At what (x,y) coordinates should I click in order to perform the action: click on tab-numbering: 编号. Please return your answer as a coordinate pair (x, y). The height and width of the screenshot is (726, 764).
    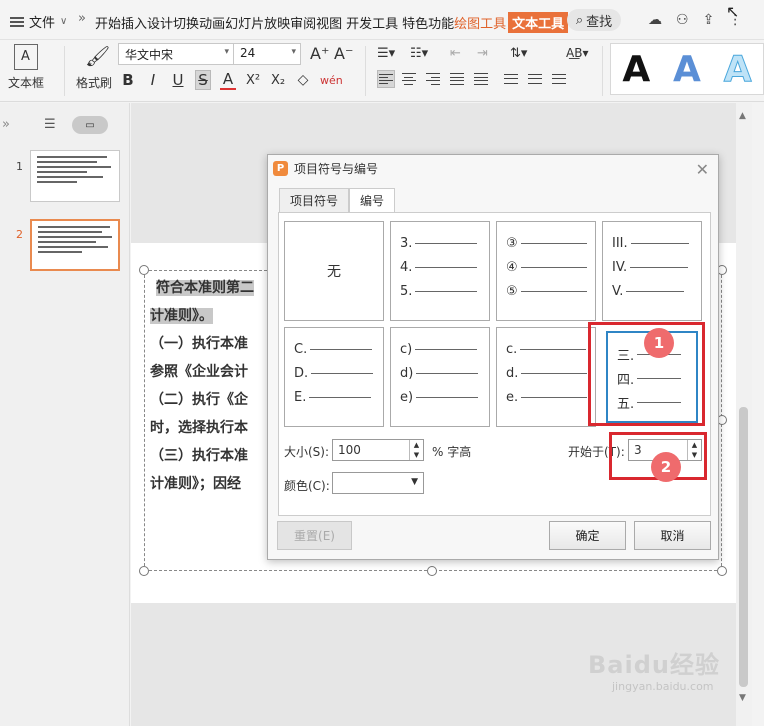
    Looking at the image, I should click on (372, 200).